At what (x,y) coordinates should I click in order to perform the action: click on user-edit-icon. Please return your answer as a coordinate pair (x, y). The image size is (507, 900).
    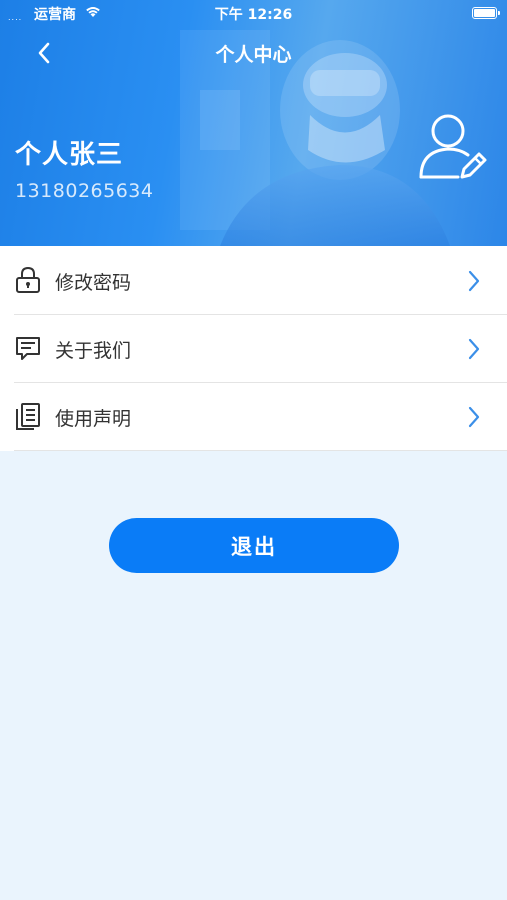
    Looking at the image, I should click on (453, 146).